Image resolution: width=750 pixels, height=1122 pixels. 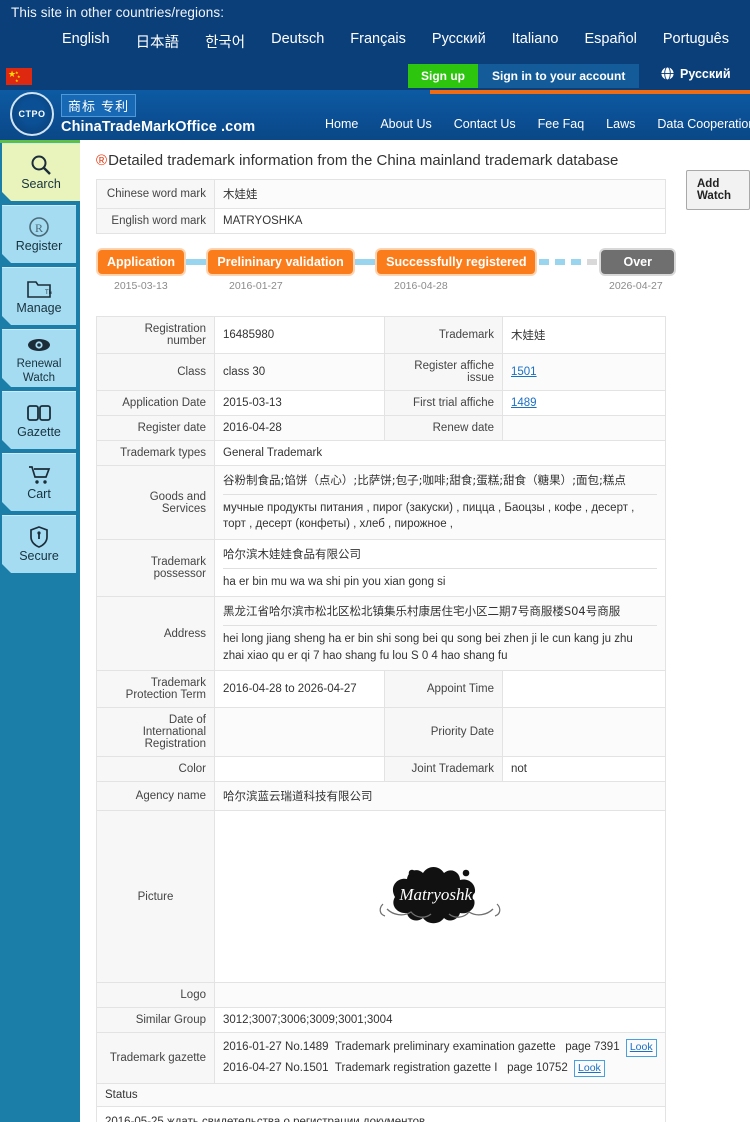 I want to click on first-trial-affiche-label: First trial affiche, so click(x=443, y=403).